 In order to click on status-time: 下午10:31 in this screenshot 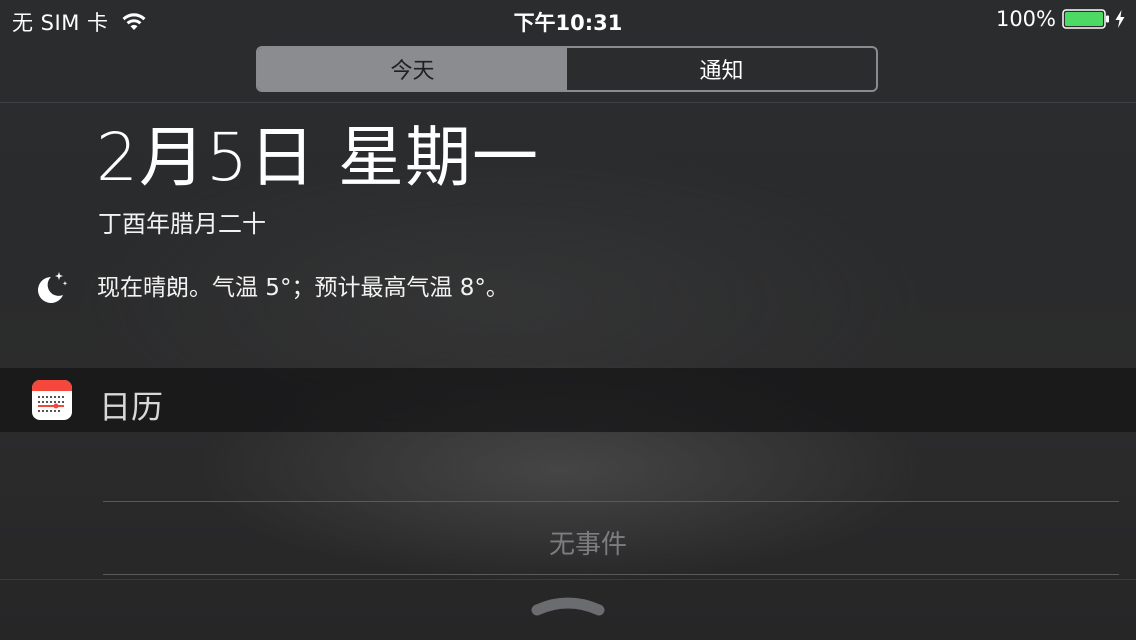, I will do `click(568, 23)`.